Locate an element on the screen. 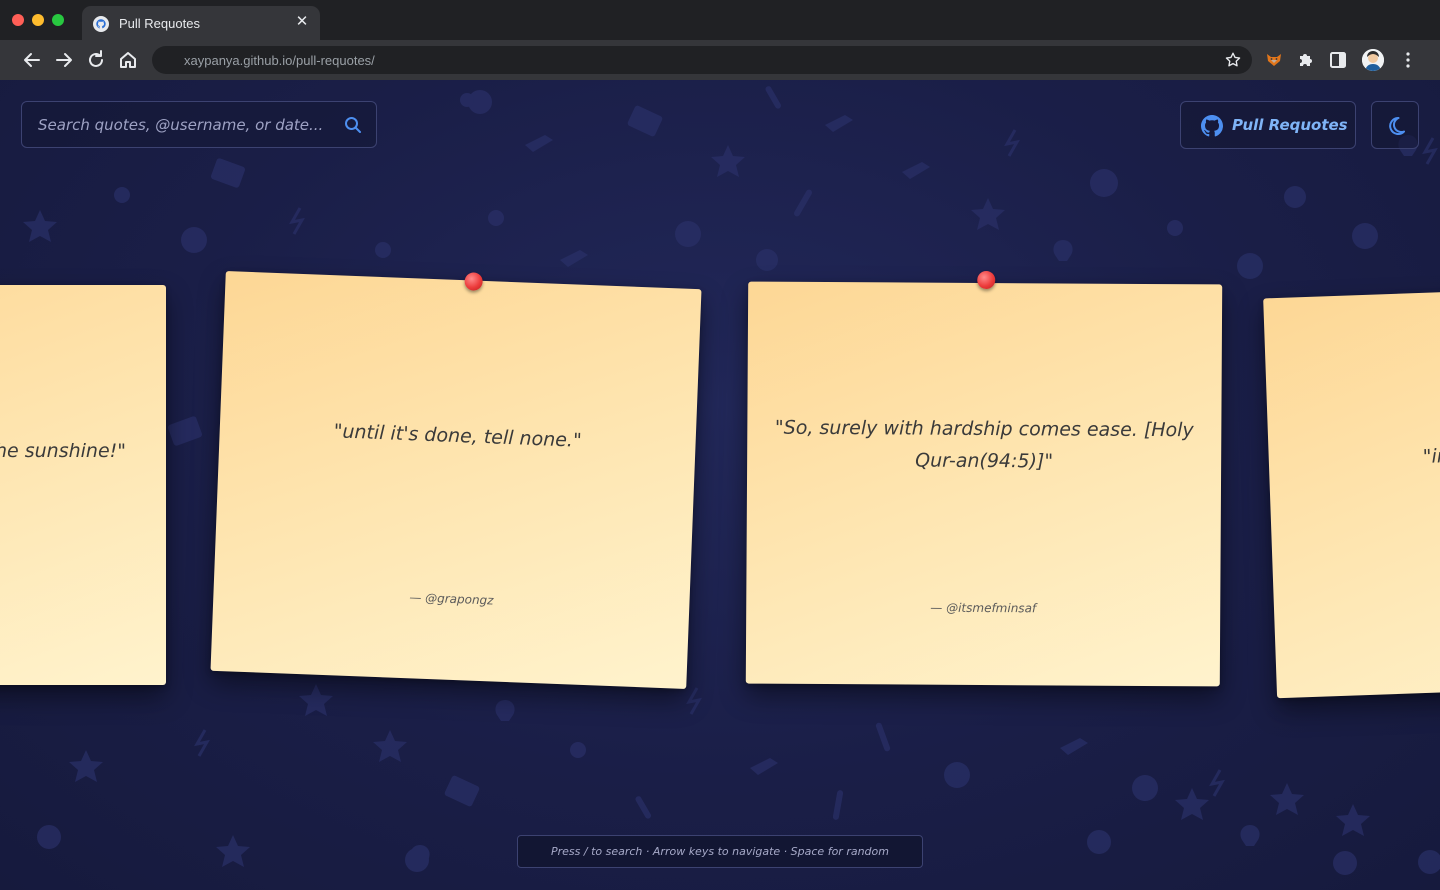 The image size is (1440, 890). browser-menu-button is located at coordinates (1408, 60).